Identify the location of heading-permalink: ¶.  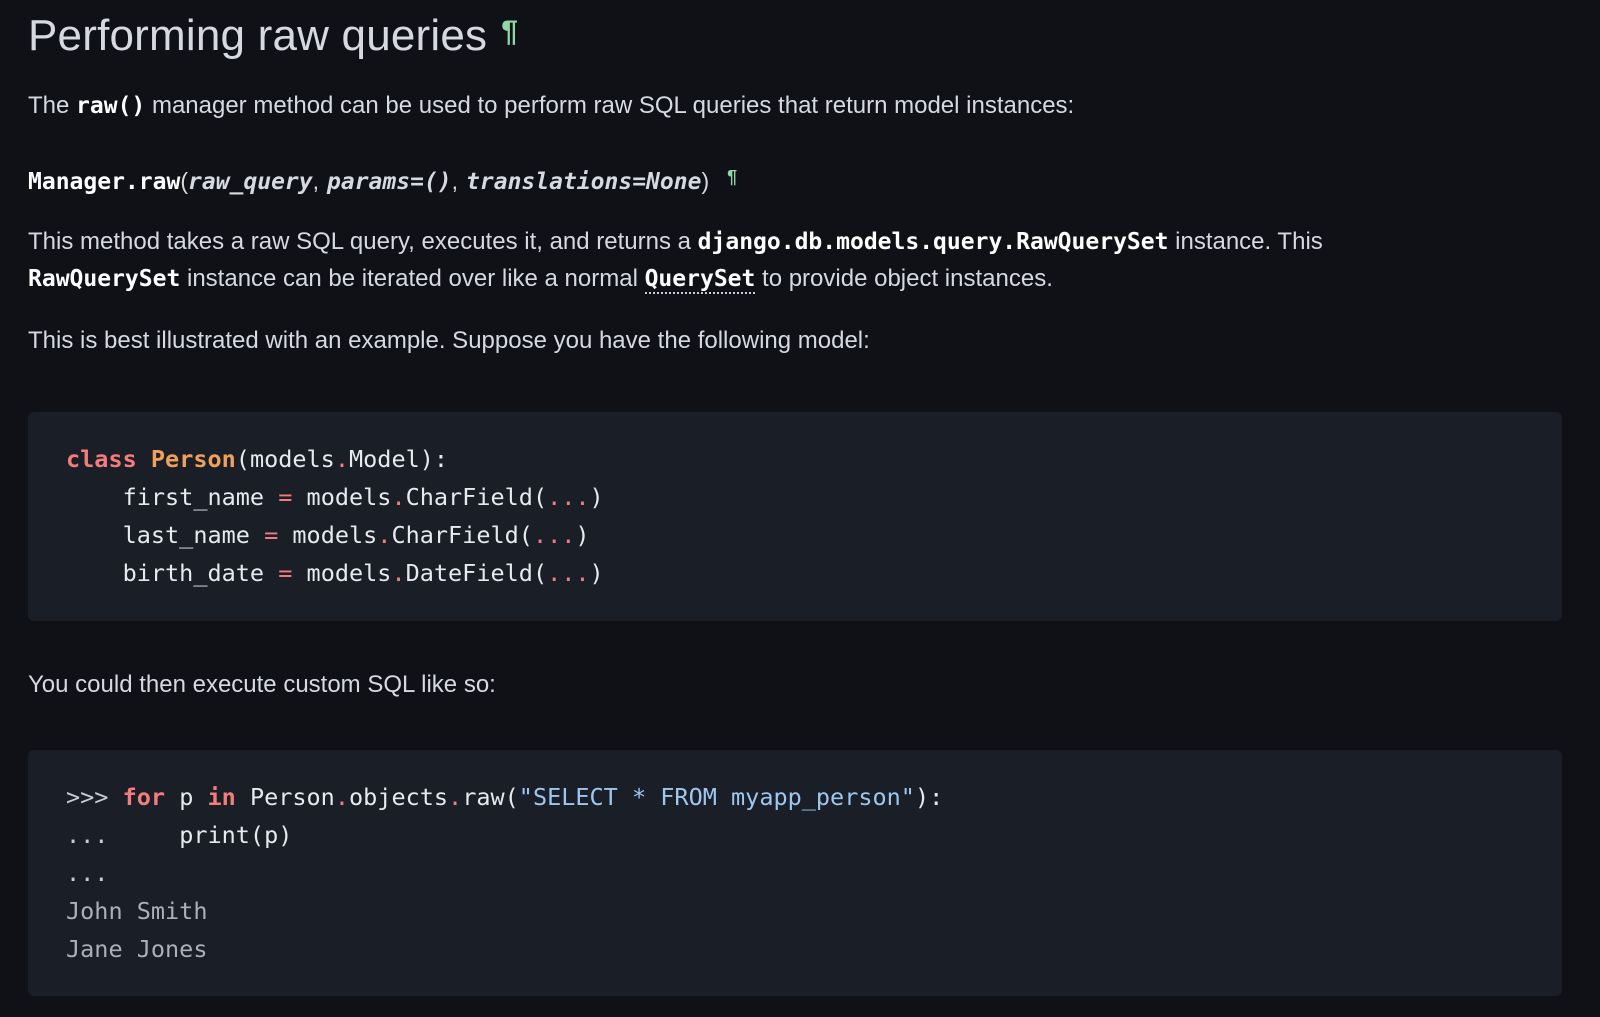
(509, 31).